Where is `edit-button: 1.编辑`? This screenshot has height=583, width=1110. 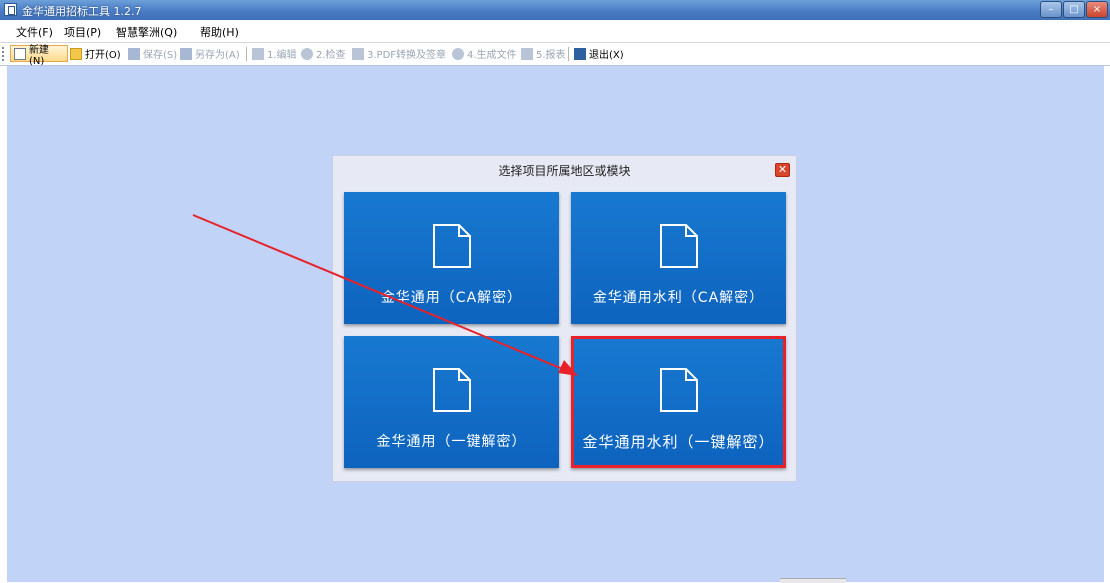 edit-button: 1.编辑 is located at coordinates (274, 53).